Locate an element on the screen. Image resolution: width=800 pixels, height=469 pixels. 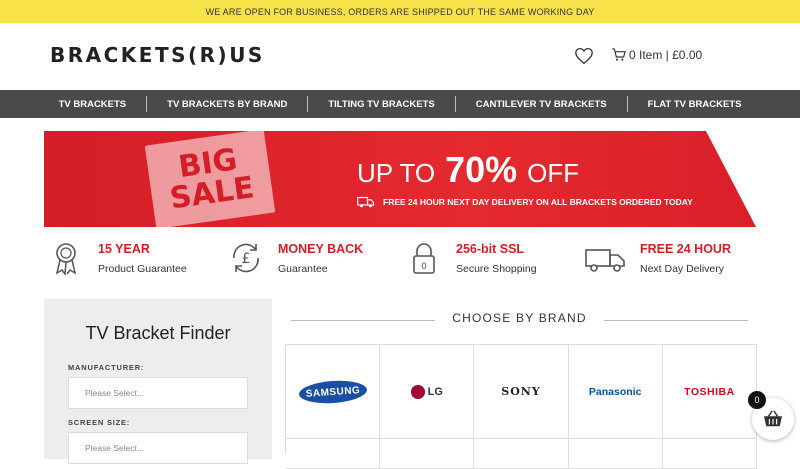
nav-item-flat-tv-brackets: FLAT TV BRACKETS is located at coordinates (695, 104).